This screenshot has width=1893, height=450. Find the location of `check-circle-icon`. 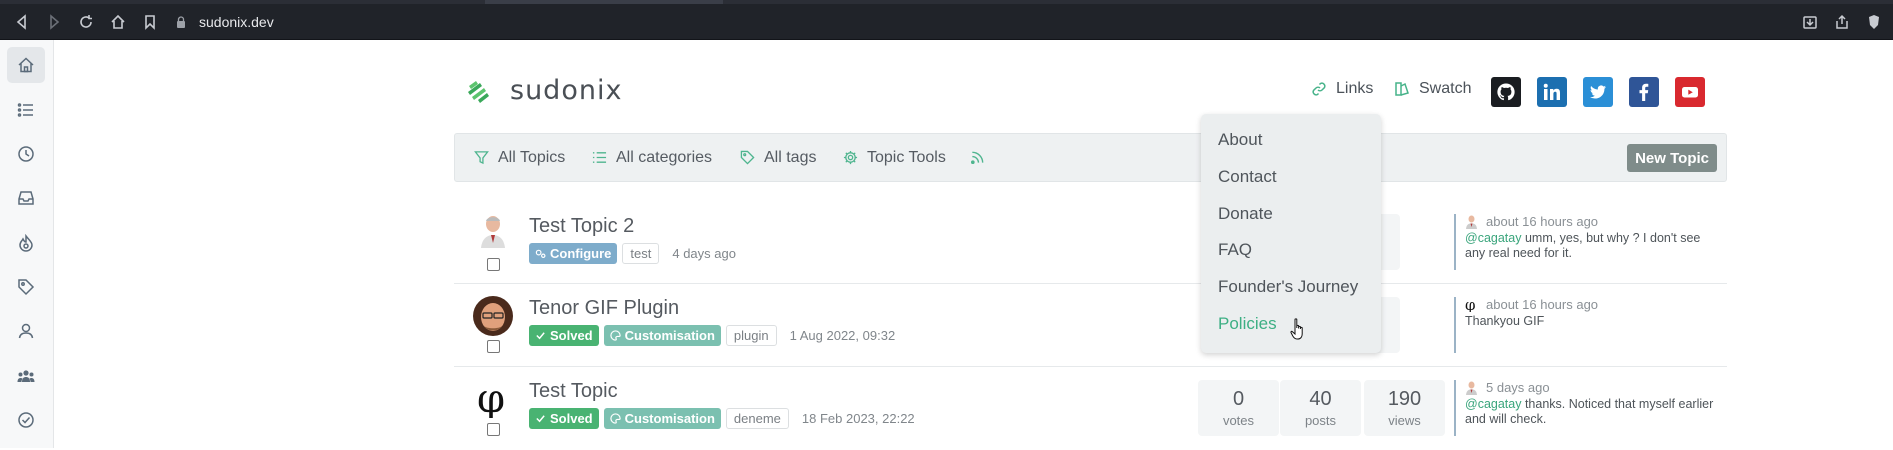

check-circle-icon is located at coordinates (26, 420).